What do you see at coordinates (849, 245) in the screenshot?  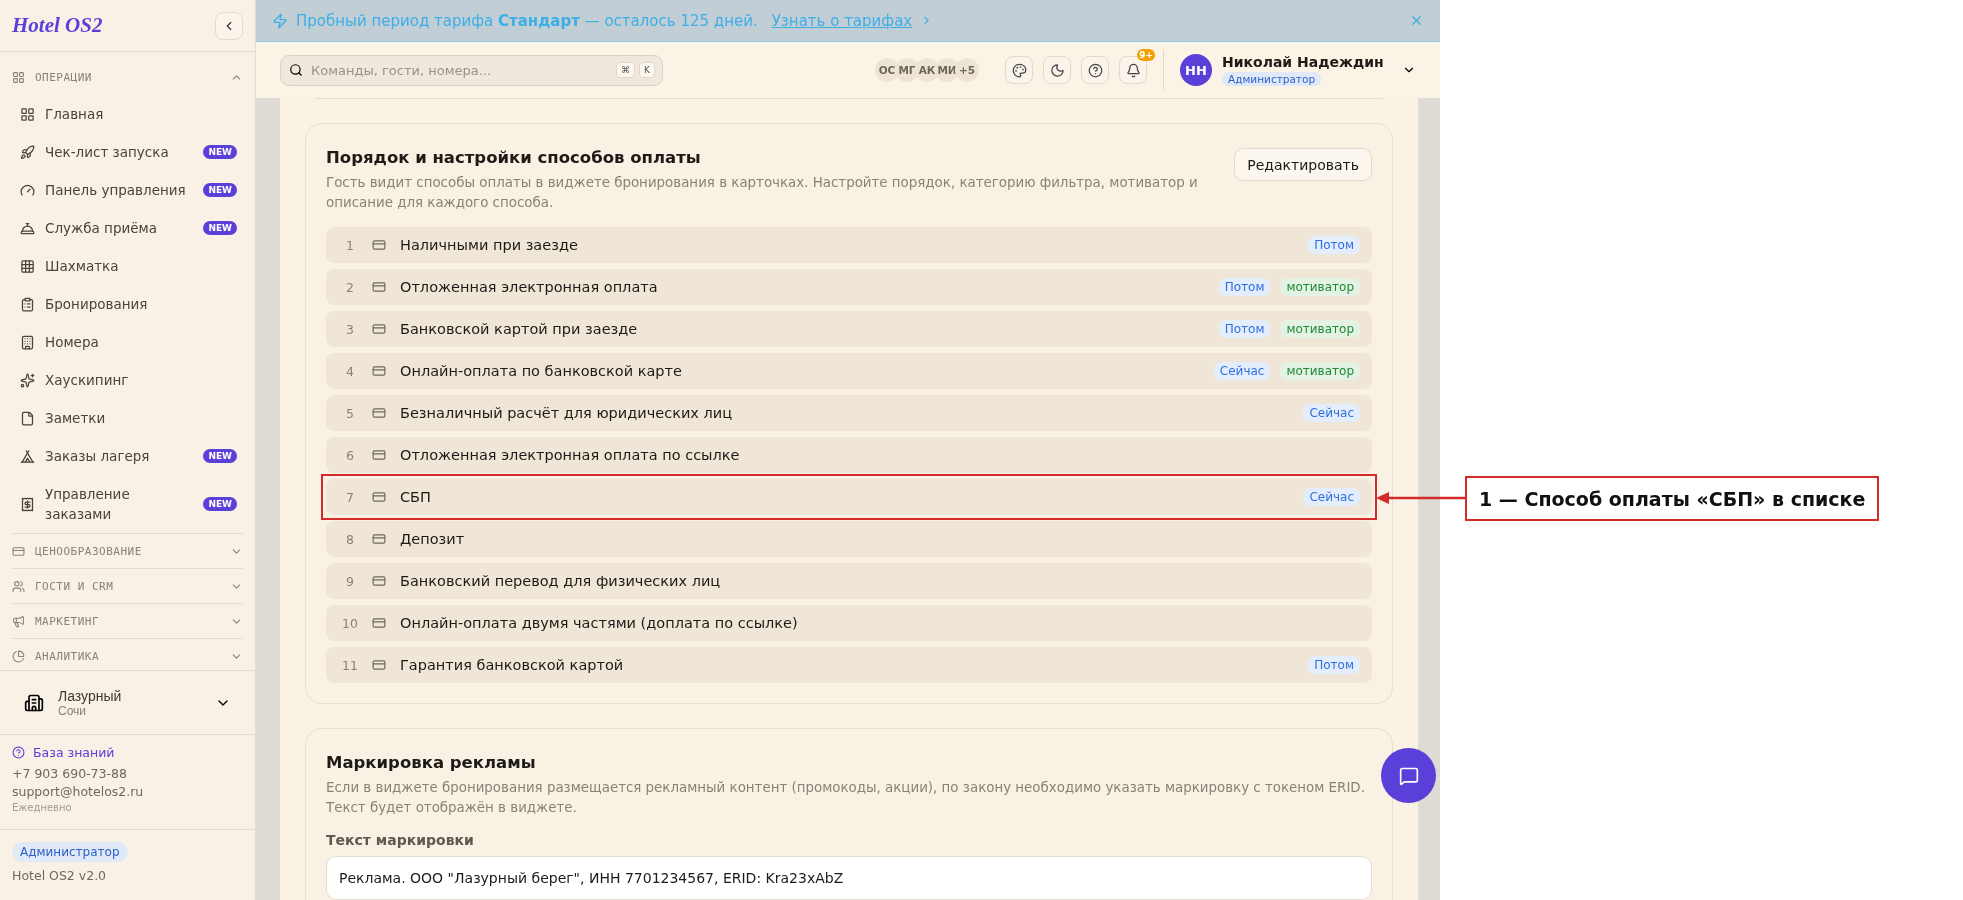 I see `payment-method-row: 1 Наличными при заезде Потом` at bounding box center [849, 245].